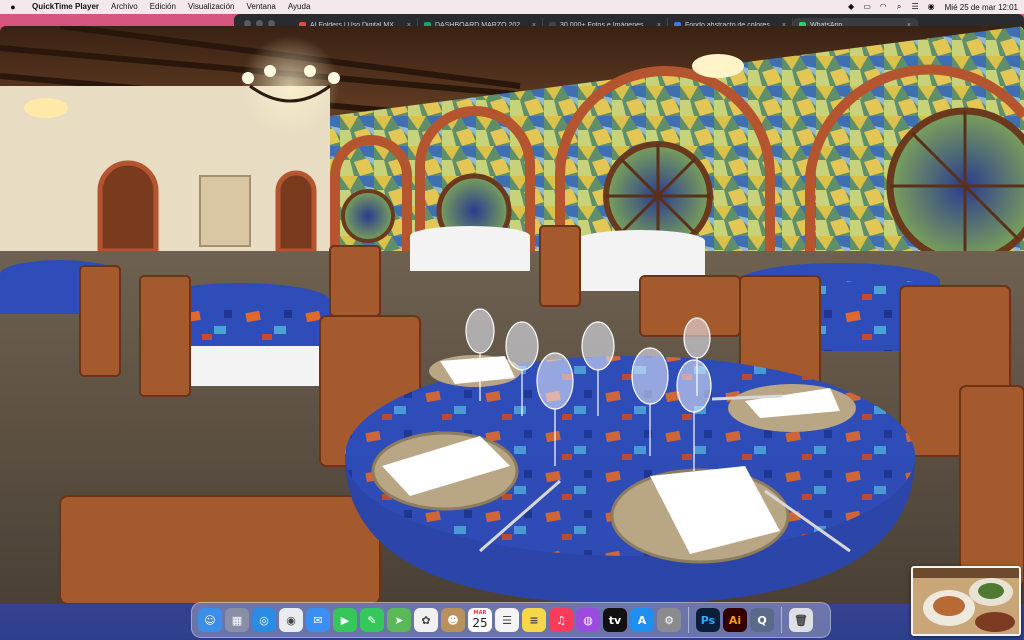  I want to click on picture-in-picture-video, so click(966, 601).